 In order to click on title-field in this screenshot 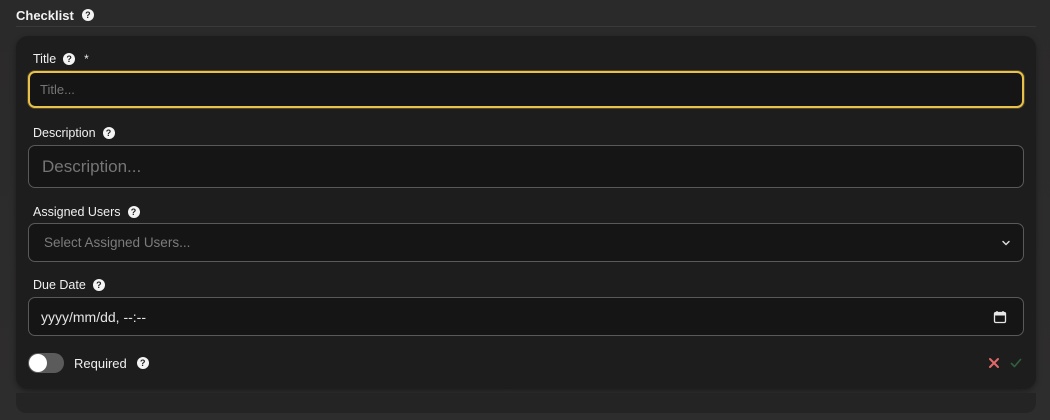, I will do `click(526, 89)`.